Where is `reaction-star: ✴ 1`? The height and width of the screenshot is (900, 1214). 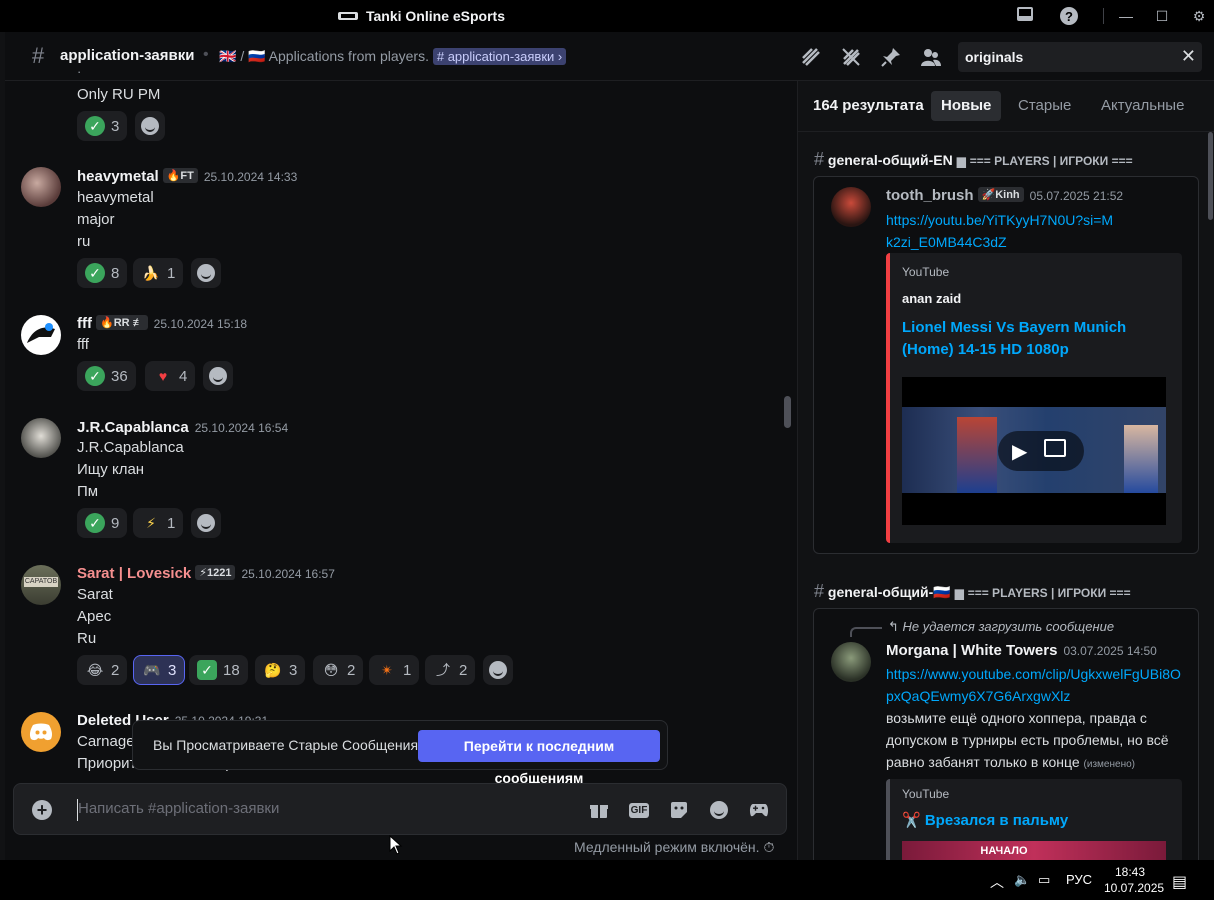 reaction-star: ✴ 1 is located at coordinates (394, 670).